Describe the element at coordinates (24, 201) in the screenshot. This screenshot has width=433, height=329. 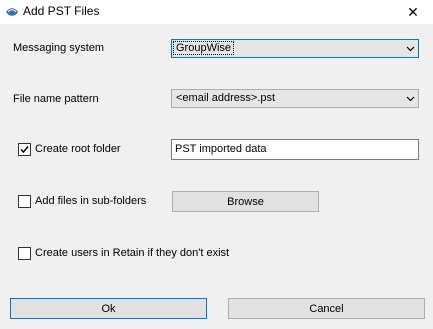
I see `add-subfolders-checkbox` at that location.